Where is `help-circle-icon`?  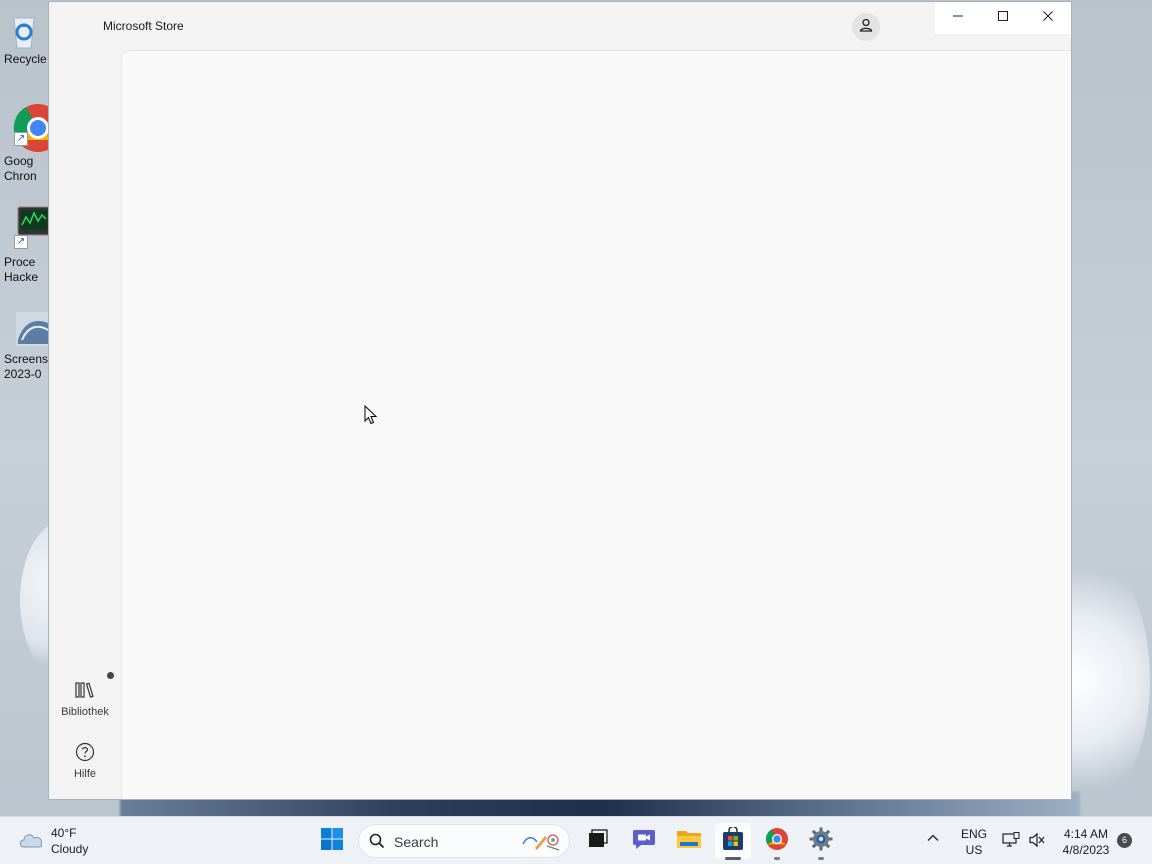
help-circle-icon is located at coordinates (85, 752).